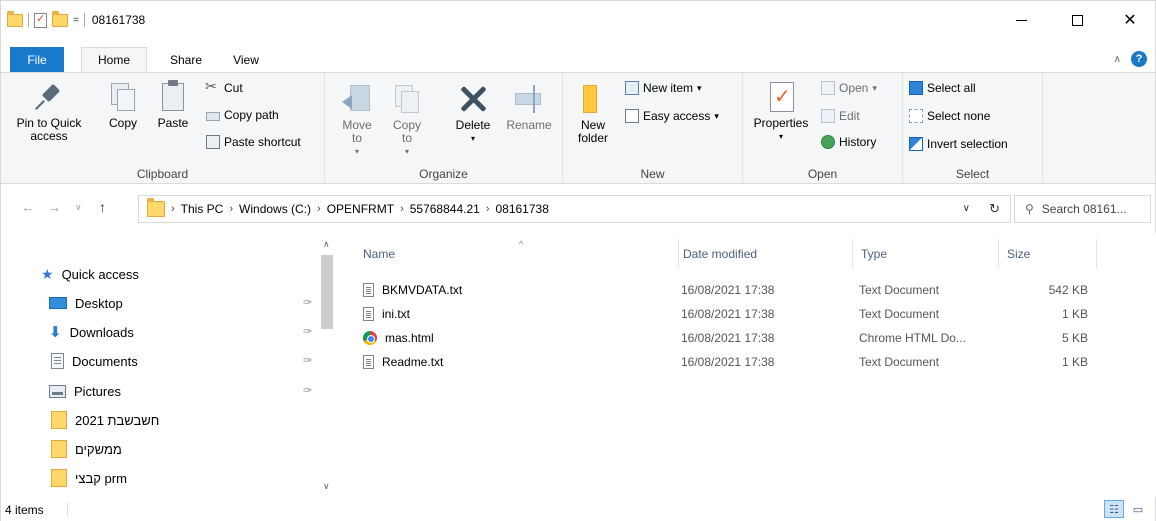 The height and width of the screenshot is (521, 1156). I want to click on breadcrumb-windows-c: Windows (C:), so click(275, 209).